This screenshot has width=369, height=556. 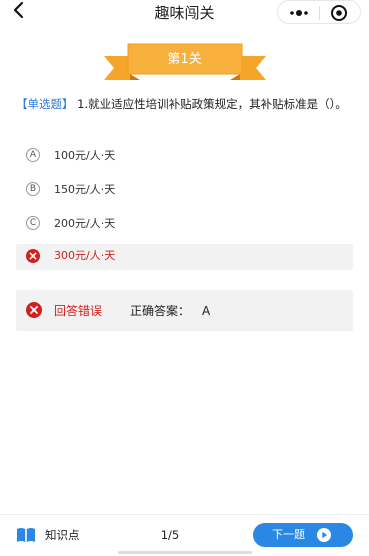 I want to click on next-question-label: 下一题, so click(x=288, y=534).